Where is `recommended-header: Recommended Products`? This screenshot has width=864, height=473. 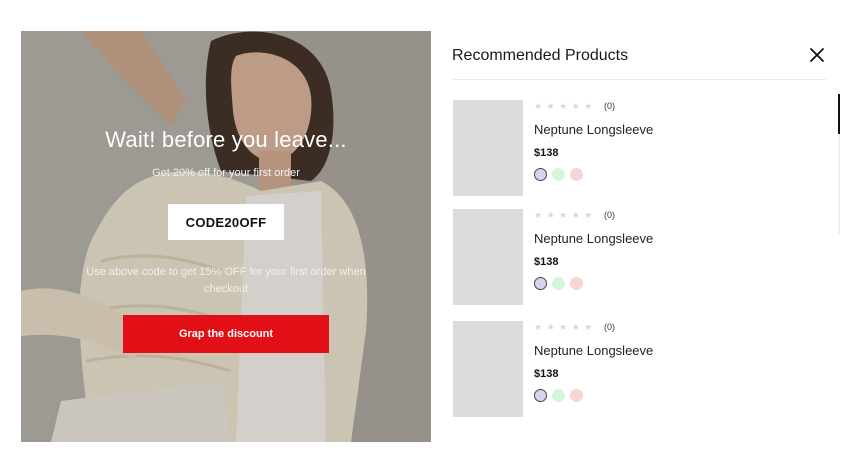
recommended-header: Recommended Products is located at coordinates (639, 63).